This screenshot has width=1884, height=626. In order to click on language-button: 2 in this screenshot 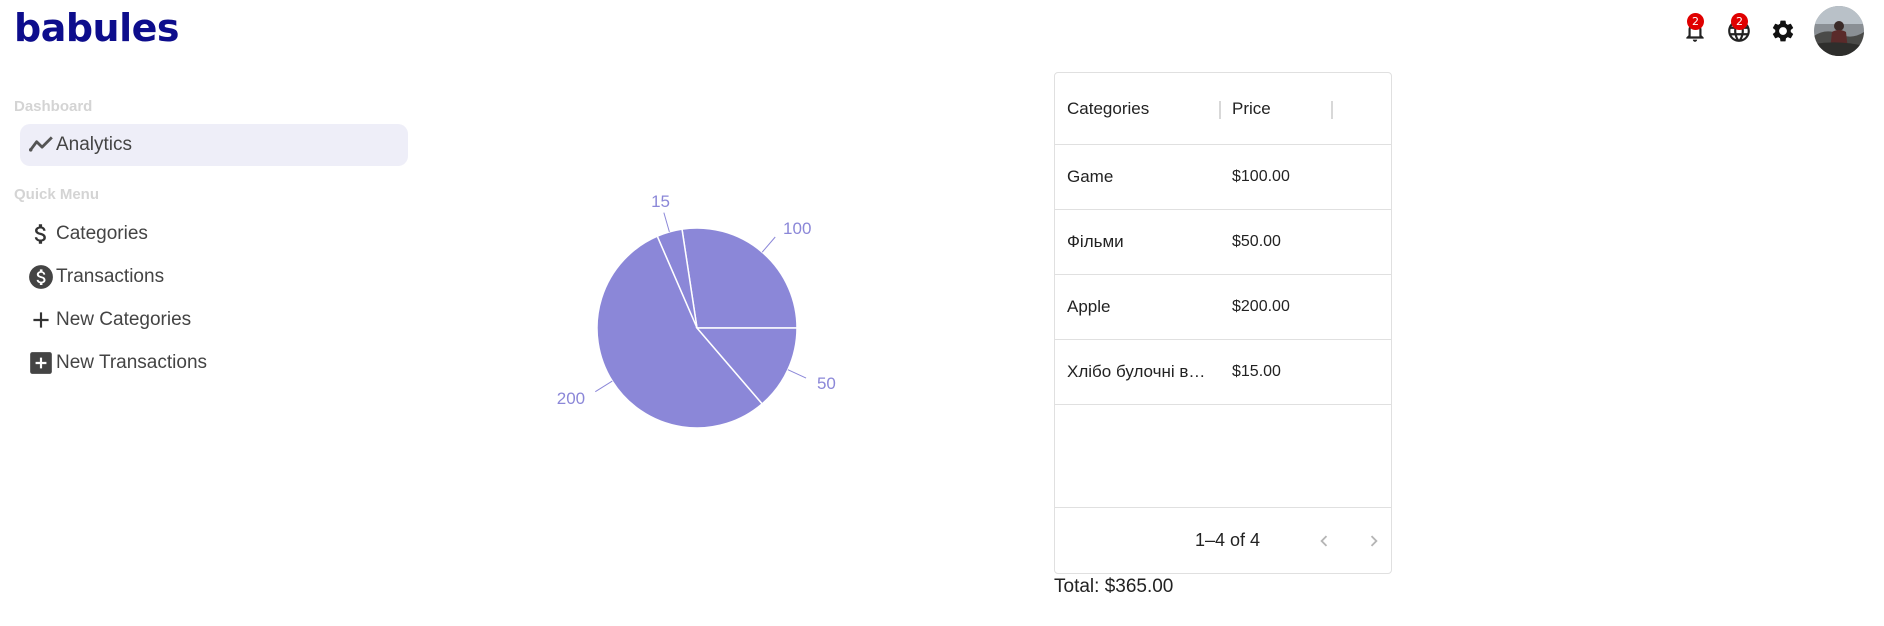, I will do `click(1739, 28)`.